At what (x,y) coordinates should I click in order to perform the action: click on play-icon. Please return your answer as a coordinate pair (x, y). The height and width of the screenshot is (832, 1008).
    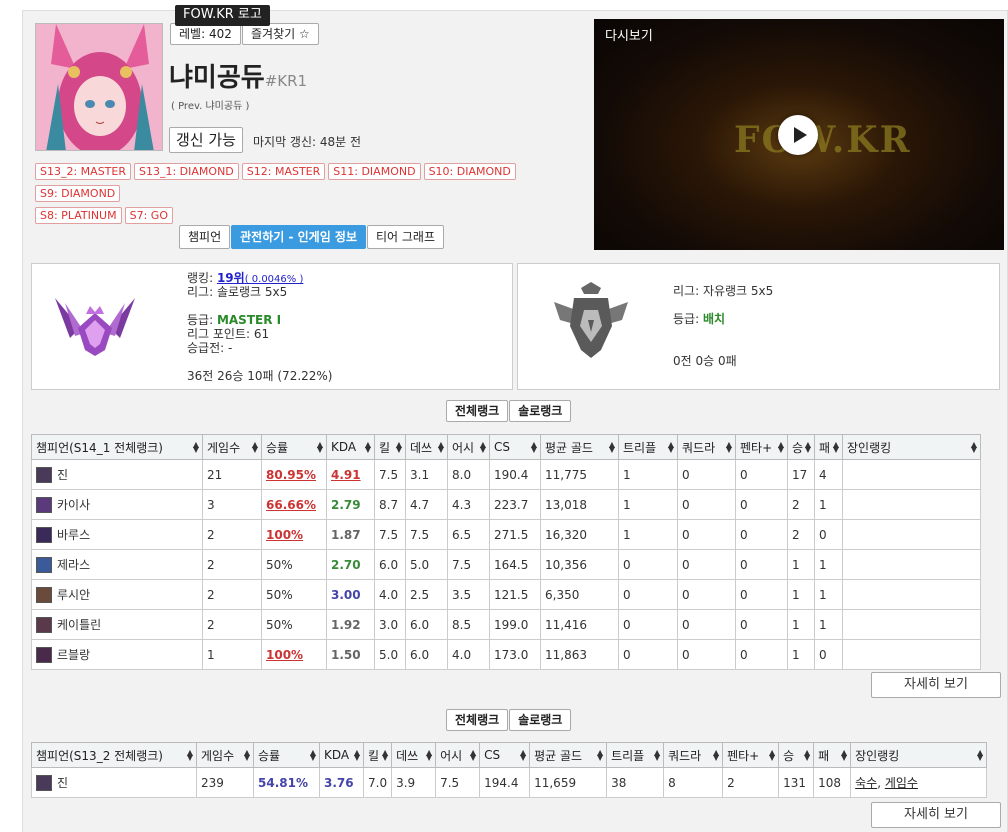
    Looking at the image, I should click on (798, 135).